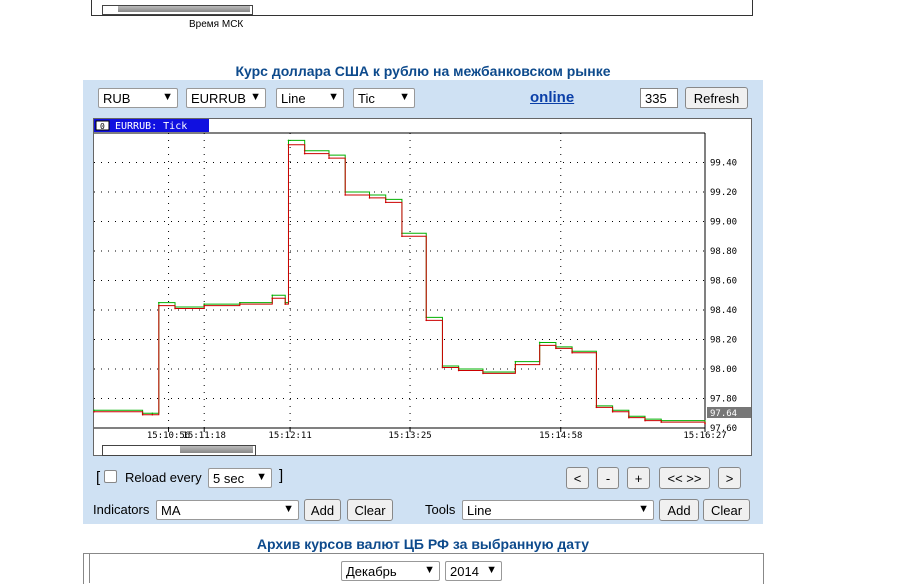  What do you see at coordinates (293, 98) in the screenshot?
I see `chart-kind-value: Line` at bounding box center [293, 98].